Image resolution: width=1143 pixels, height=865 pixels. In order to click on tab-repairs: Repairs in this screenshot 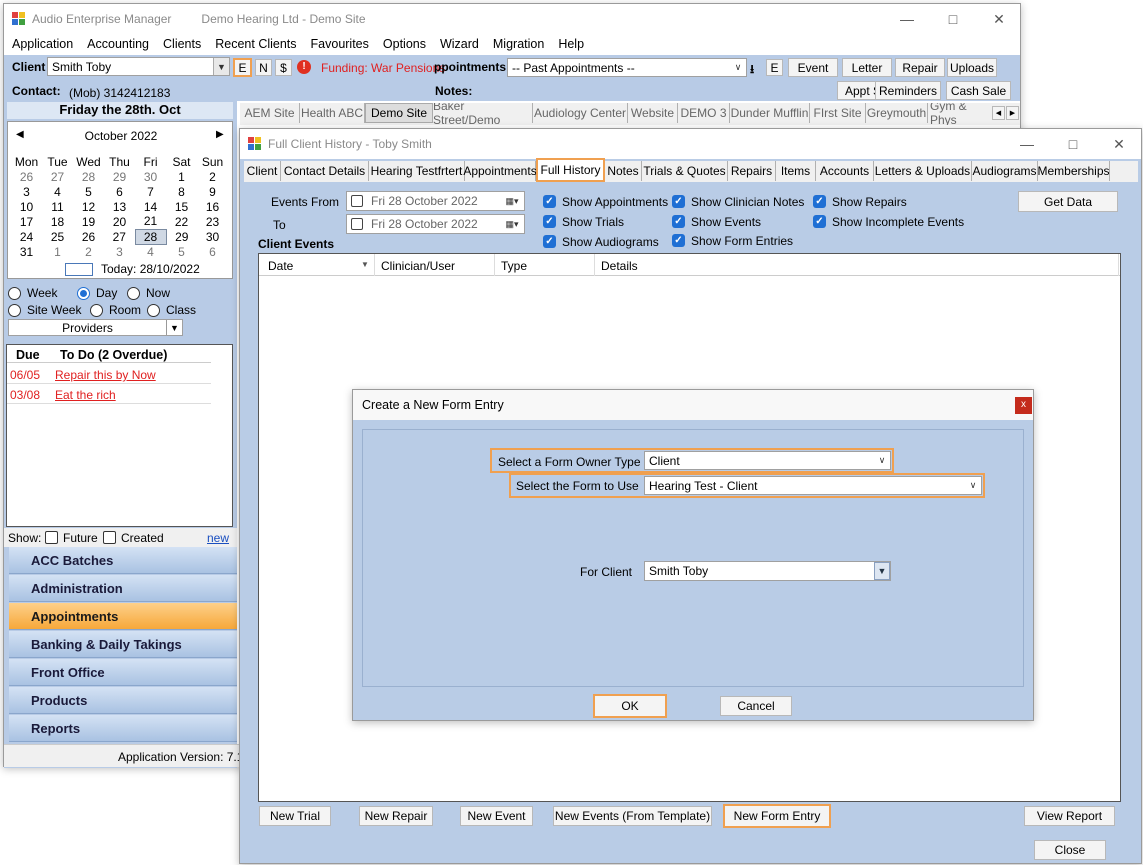, I will do `click(752, 171)`.